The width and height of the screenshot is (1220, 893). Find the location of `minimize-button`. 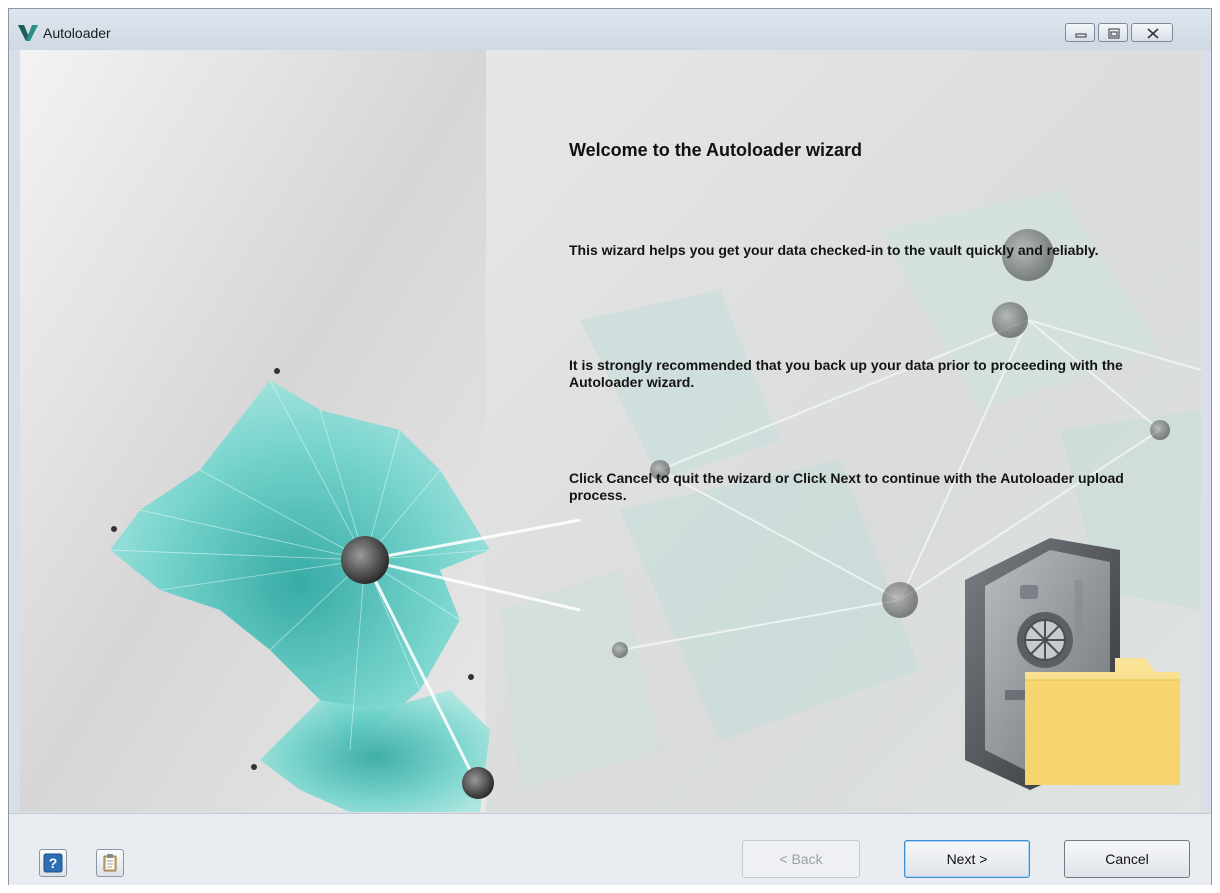

minimize-button is located at coordinates (1080, 32).